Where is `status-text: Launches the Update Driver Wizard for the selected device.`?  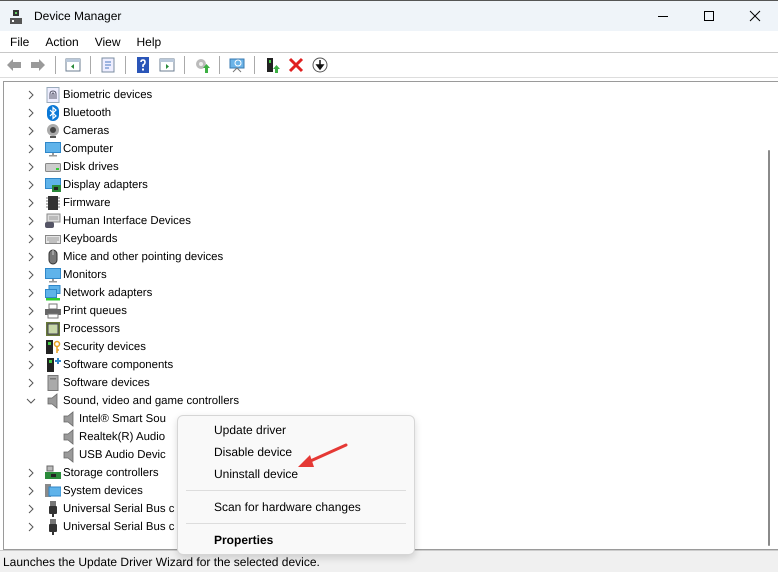 status-text: Launches the Update Driver Wizard for the selected device. is located at coordinates (389, 561).